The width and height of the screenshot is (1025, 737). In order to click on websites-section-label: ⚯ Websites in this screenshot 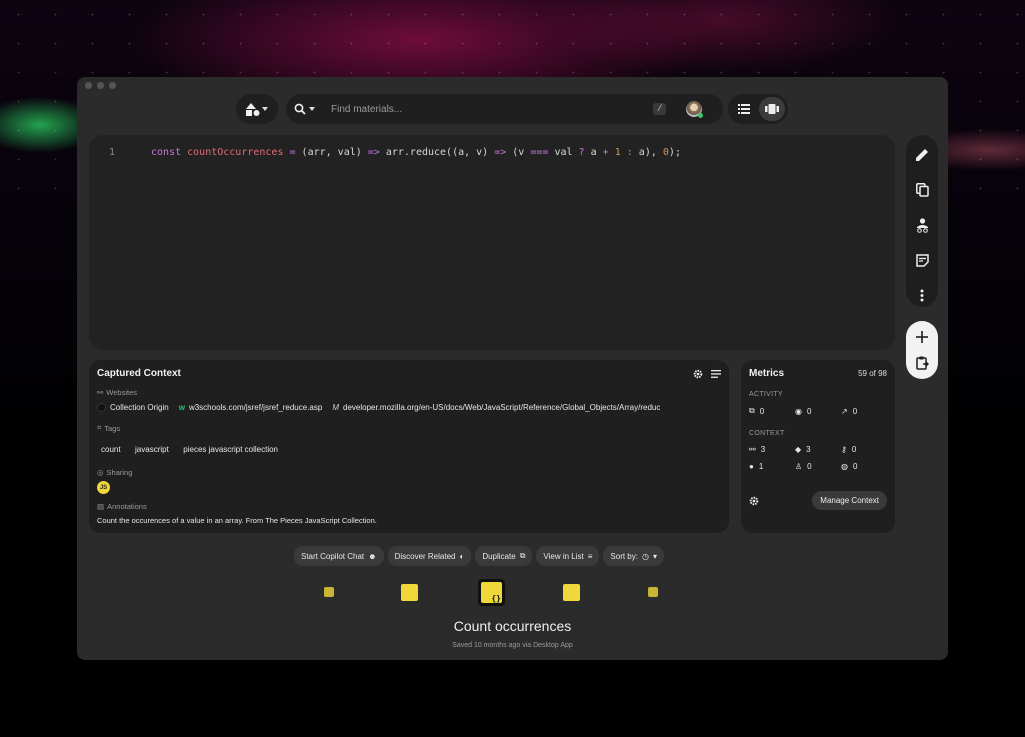, I will do `click(117, 392)`.